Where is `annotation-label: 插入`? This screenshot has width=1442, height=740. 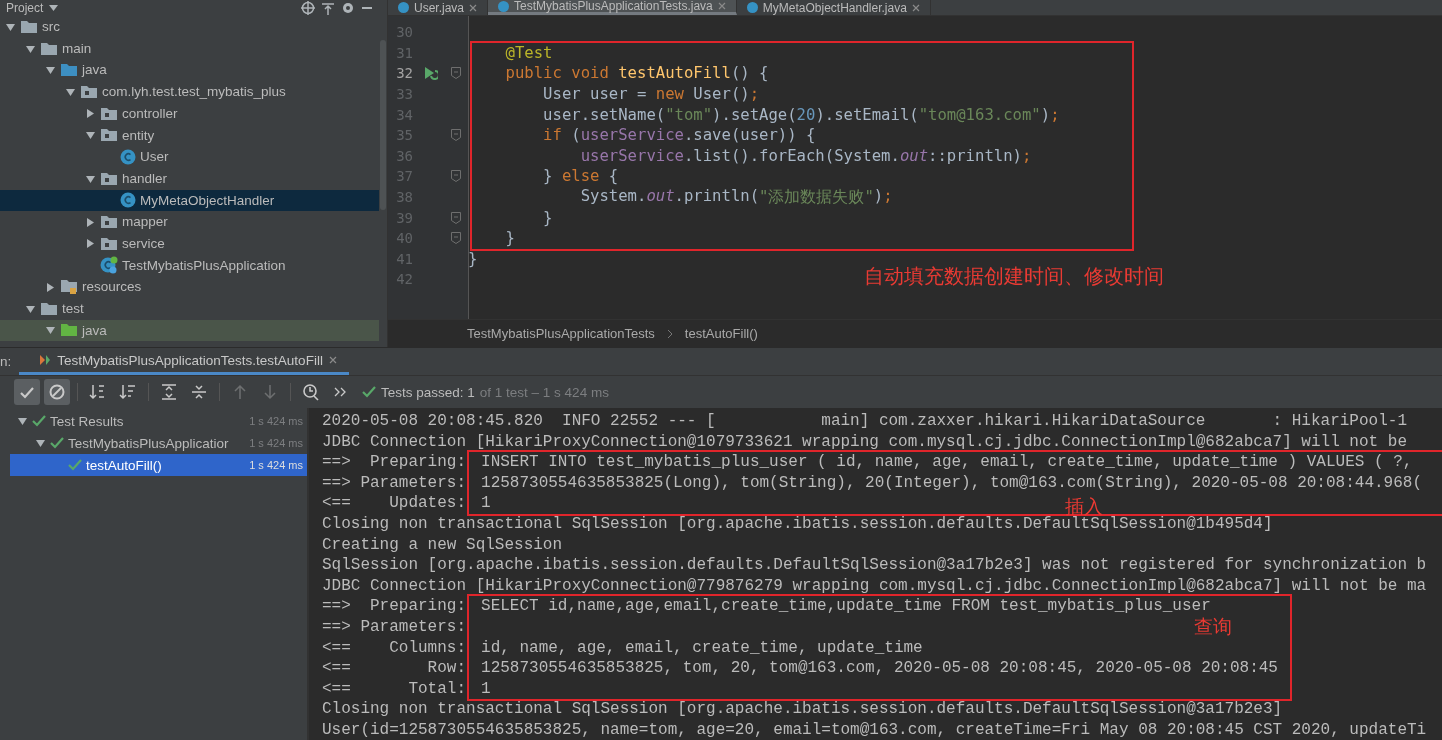
annotation-label: 插入 is located at coordinates (1084, 505).